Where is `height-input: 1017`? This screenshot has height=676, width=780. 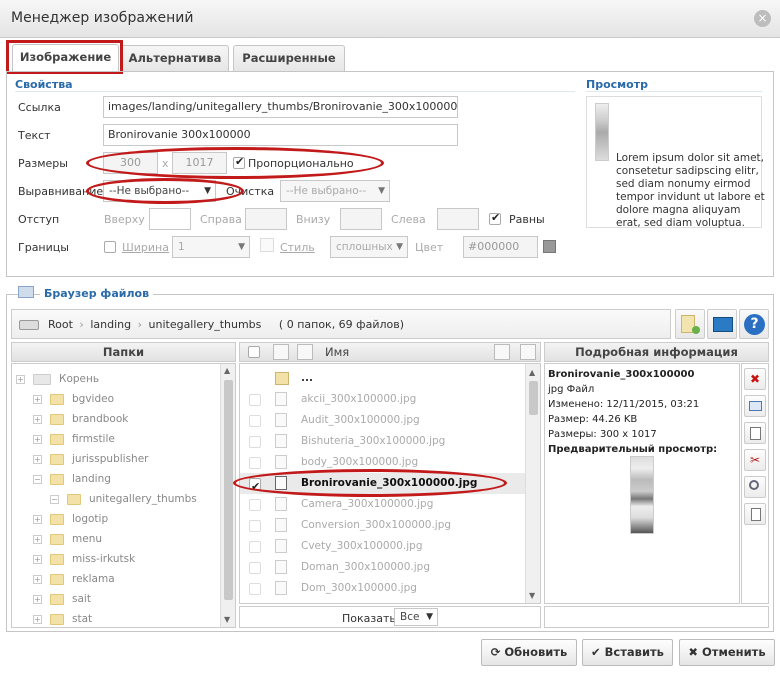 height-input: 1017 is located at coordinates (199, 163).